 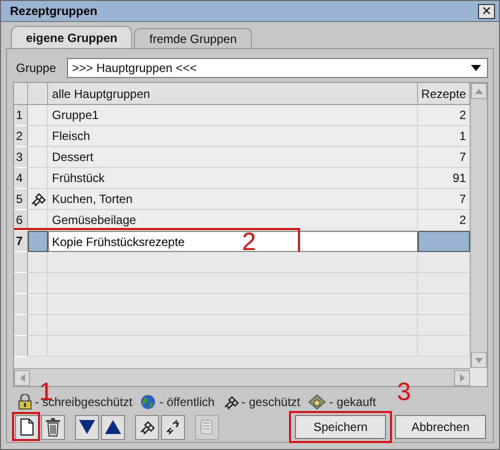 What do you see at coordinates (21, 136) in the screenshot?
I see `row-number: 2` at bounding box center [21, 136].